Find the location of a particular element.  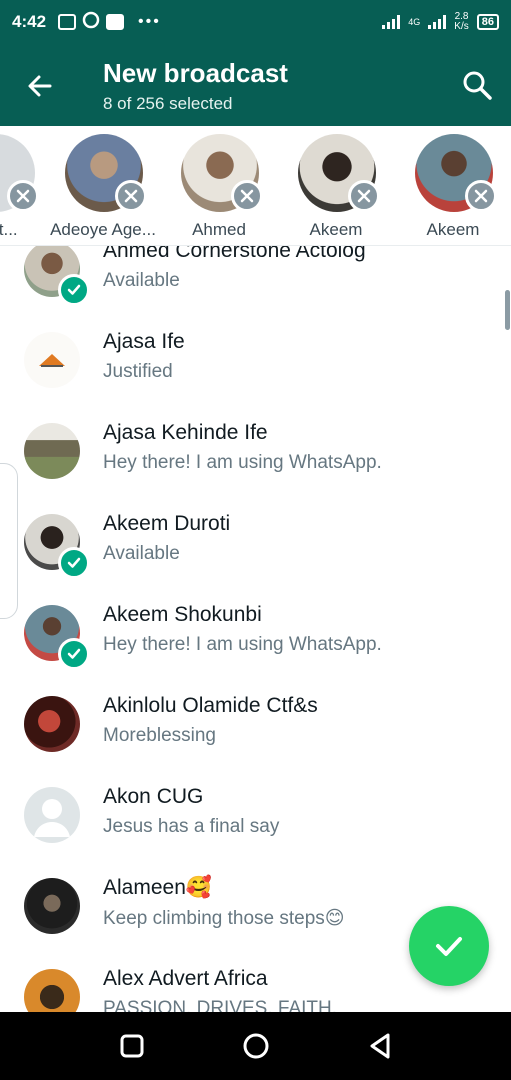

scrollbar-thumb is located at coordinates (507, 310).